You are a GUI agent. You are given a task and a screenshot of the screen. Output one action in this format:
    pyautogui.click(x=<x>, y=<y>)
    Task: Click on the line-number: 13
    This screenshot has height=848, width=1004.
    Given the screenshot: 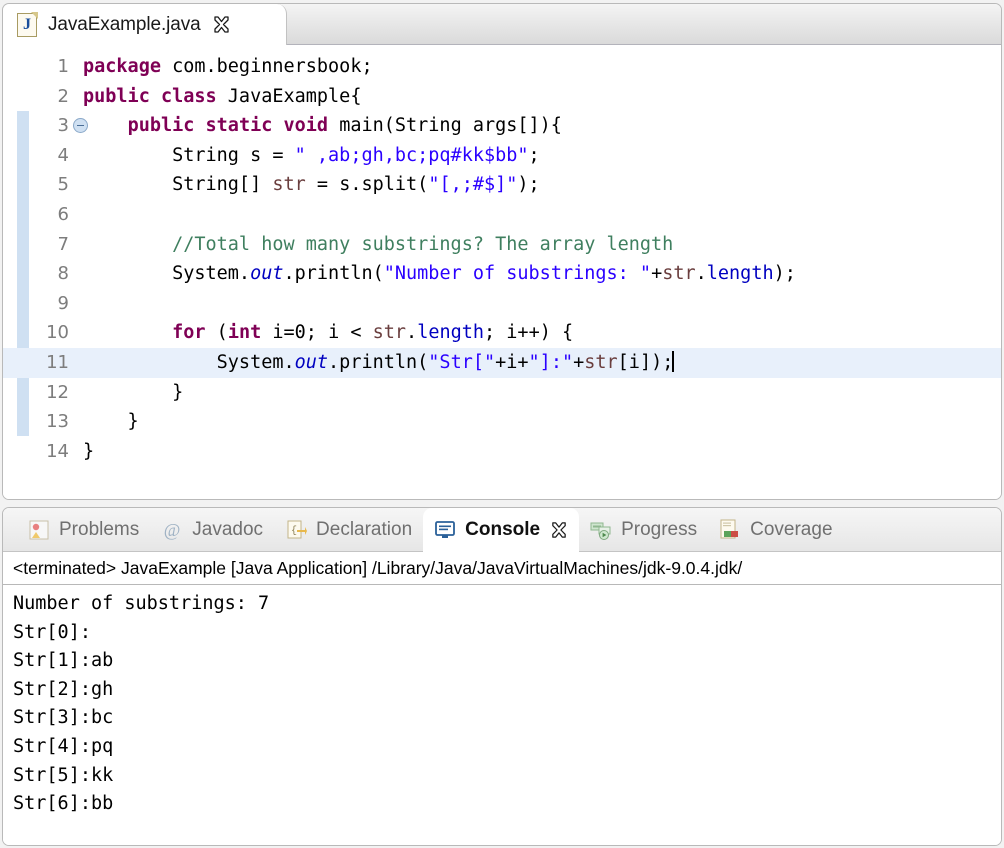 What is the action you would take?
    pyautogui.click(x=57, y=422)
    